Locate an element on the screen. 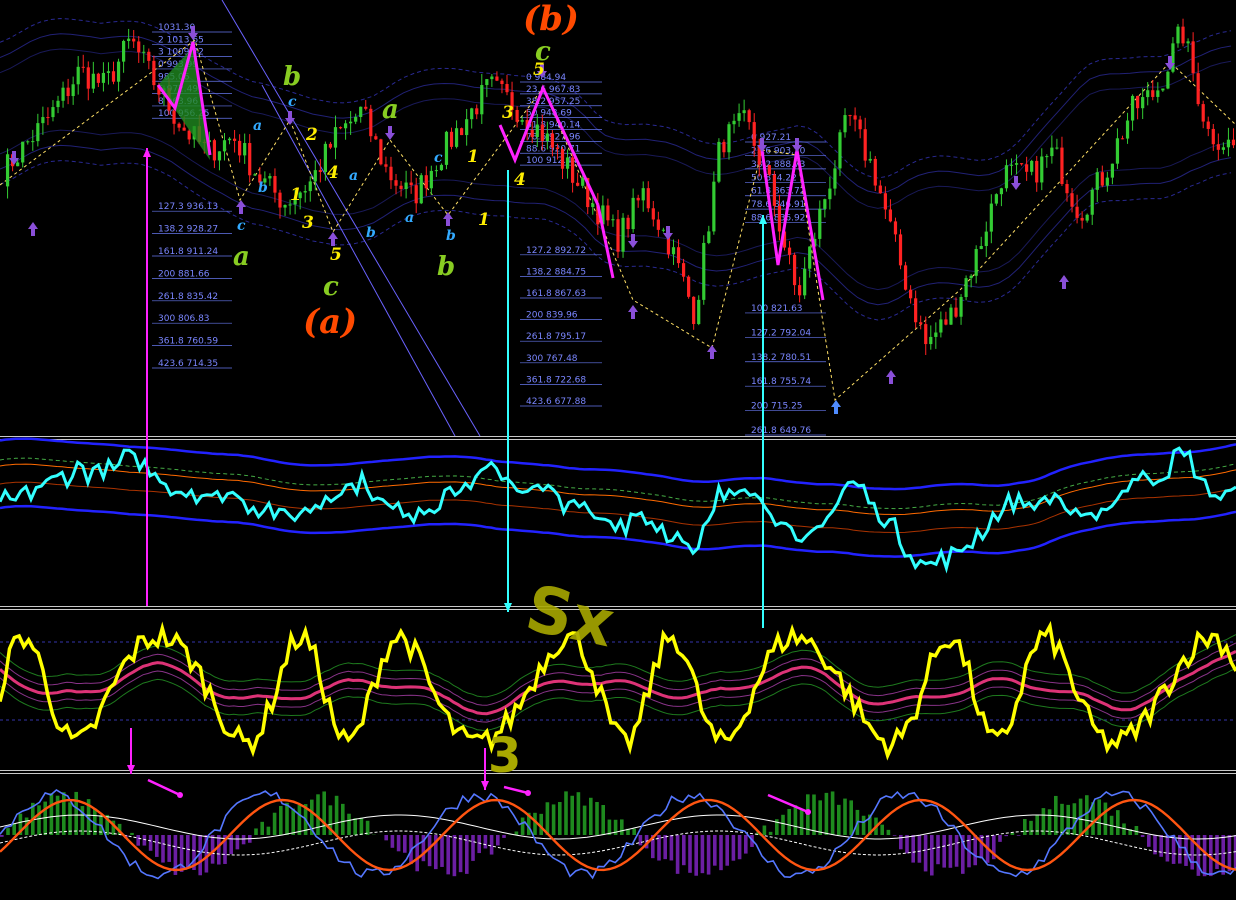 This screenshot has width=1236, height=900. slope-arrow-line is located at coordinates (516, 790).